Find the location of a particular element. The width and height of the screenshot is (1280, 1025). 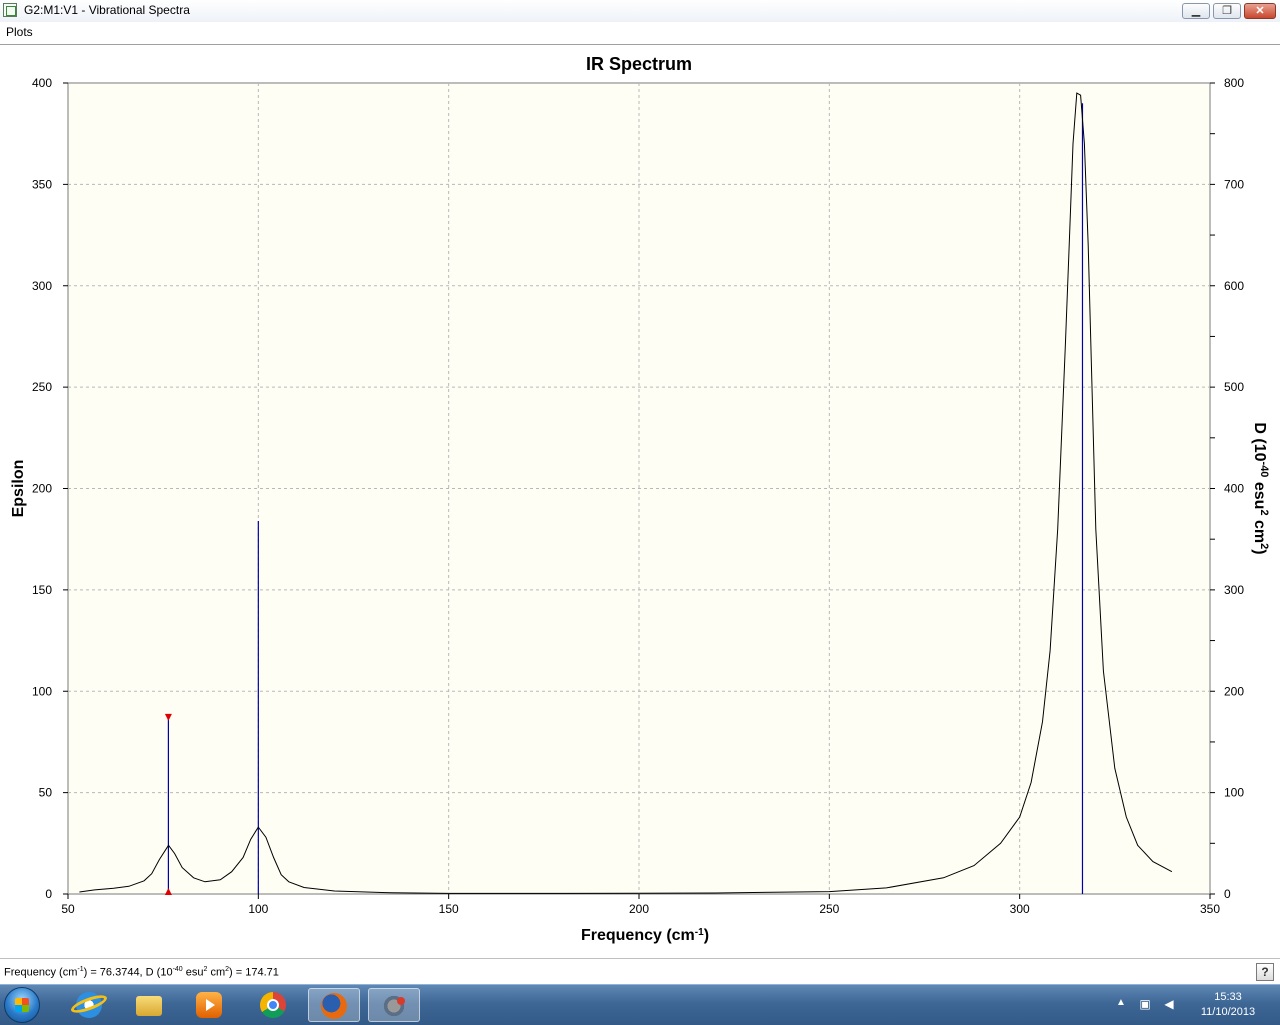

x-tick-label: 200 is located at coordinates (639, 909).